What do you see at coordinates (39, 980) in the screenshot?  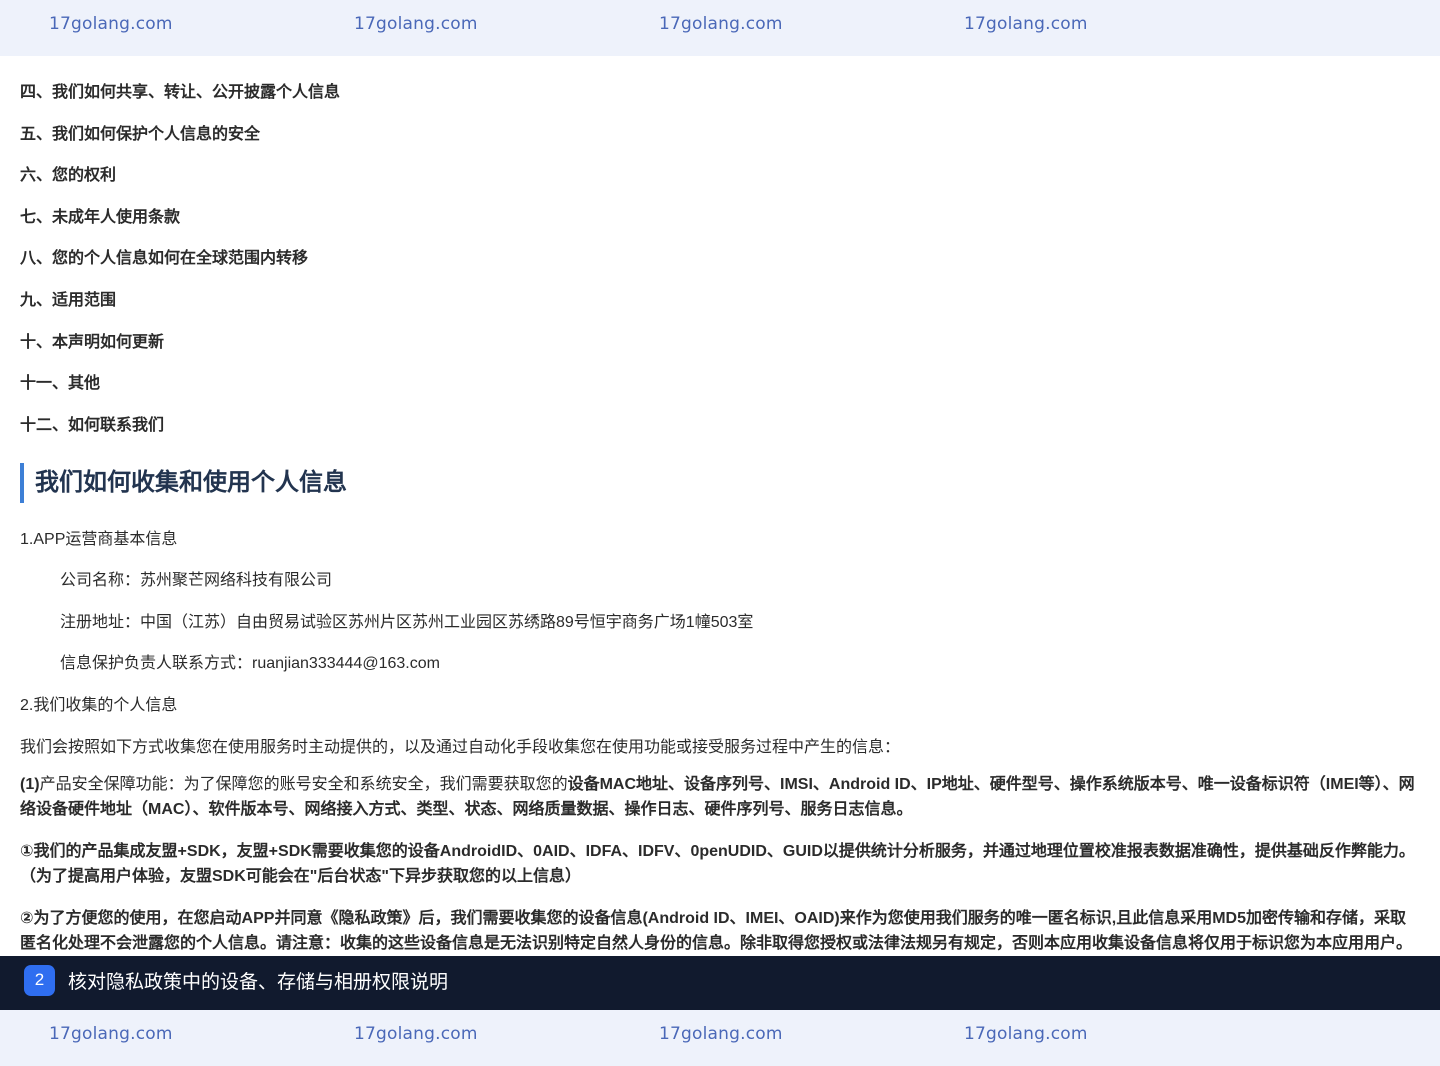 I see `step-number-badge: 2` at bounding box center [39, 980].